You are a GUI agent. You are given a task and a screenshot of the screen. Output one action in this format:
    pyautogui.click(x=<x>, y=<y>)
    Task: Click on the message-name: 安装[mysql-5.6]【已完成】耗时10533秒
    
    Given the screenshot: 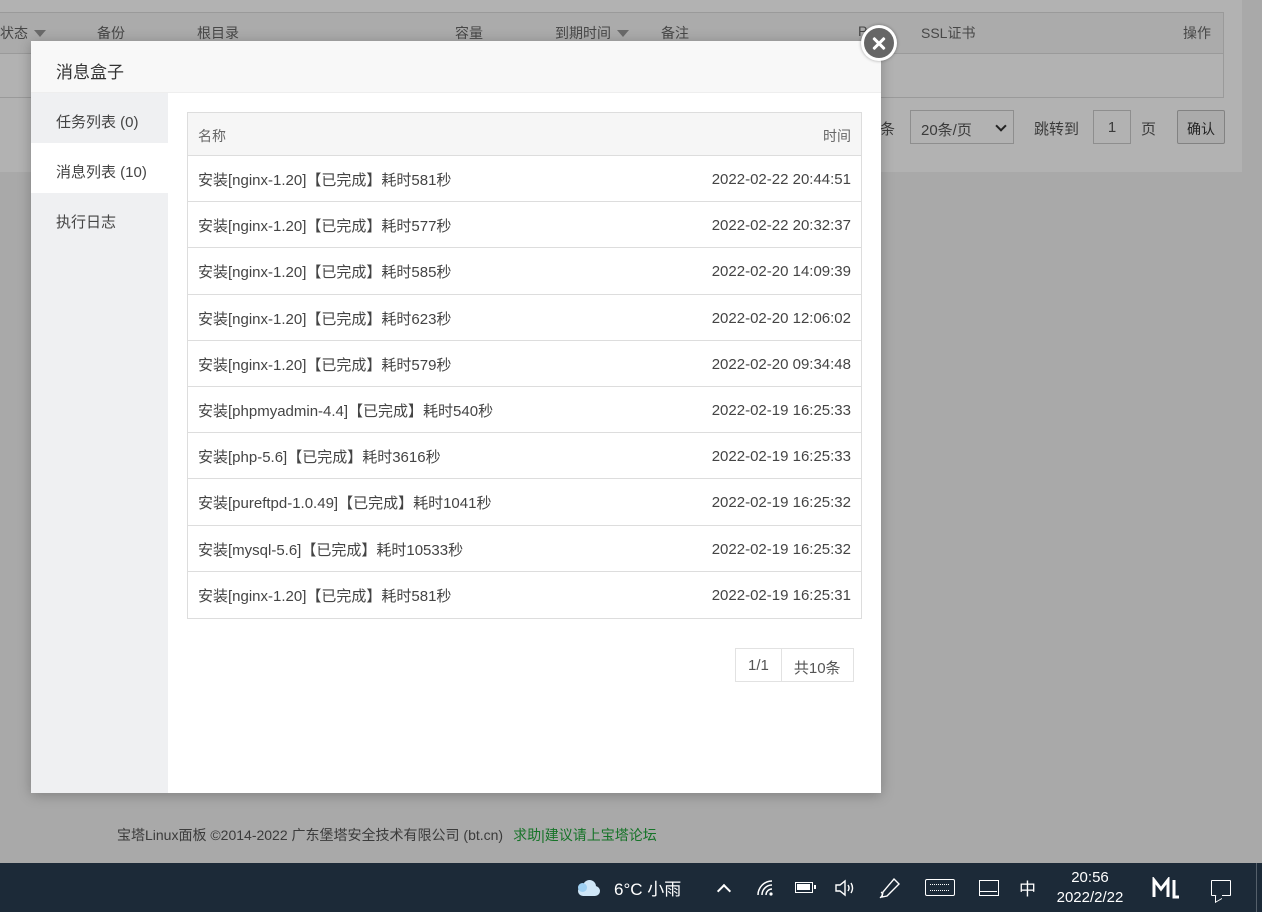 What is the action you would take?
    pyautogui.click(x=331, y=550)
    